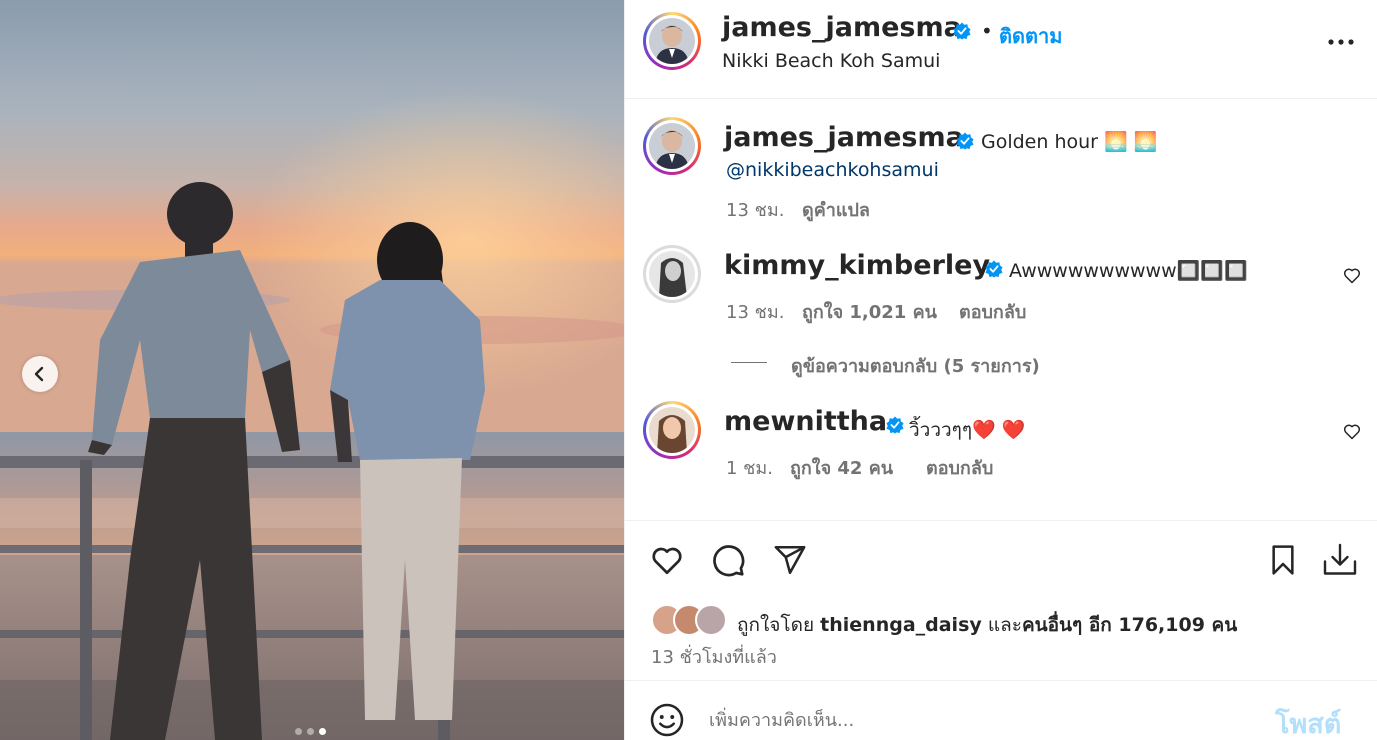  Describe the element at coordinates (836, 209) in the screenshot. I see `see-translation-button: ดูคำแปล` at that location.